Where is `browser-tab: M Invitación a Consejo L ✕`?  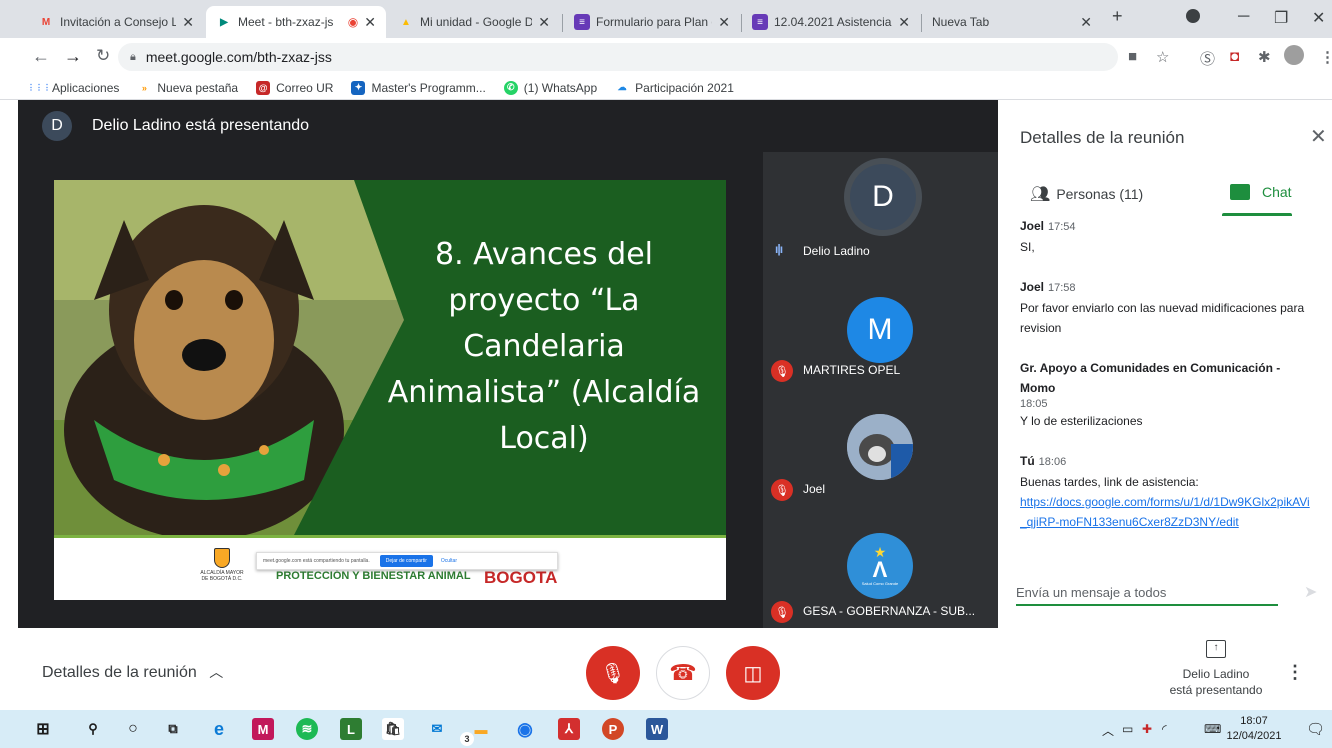 browser-tab: M Invitación a Consejo L ✕ is located at coordinates (116, 22).